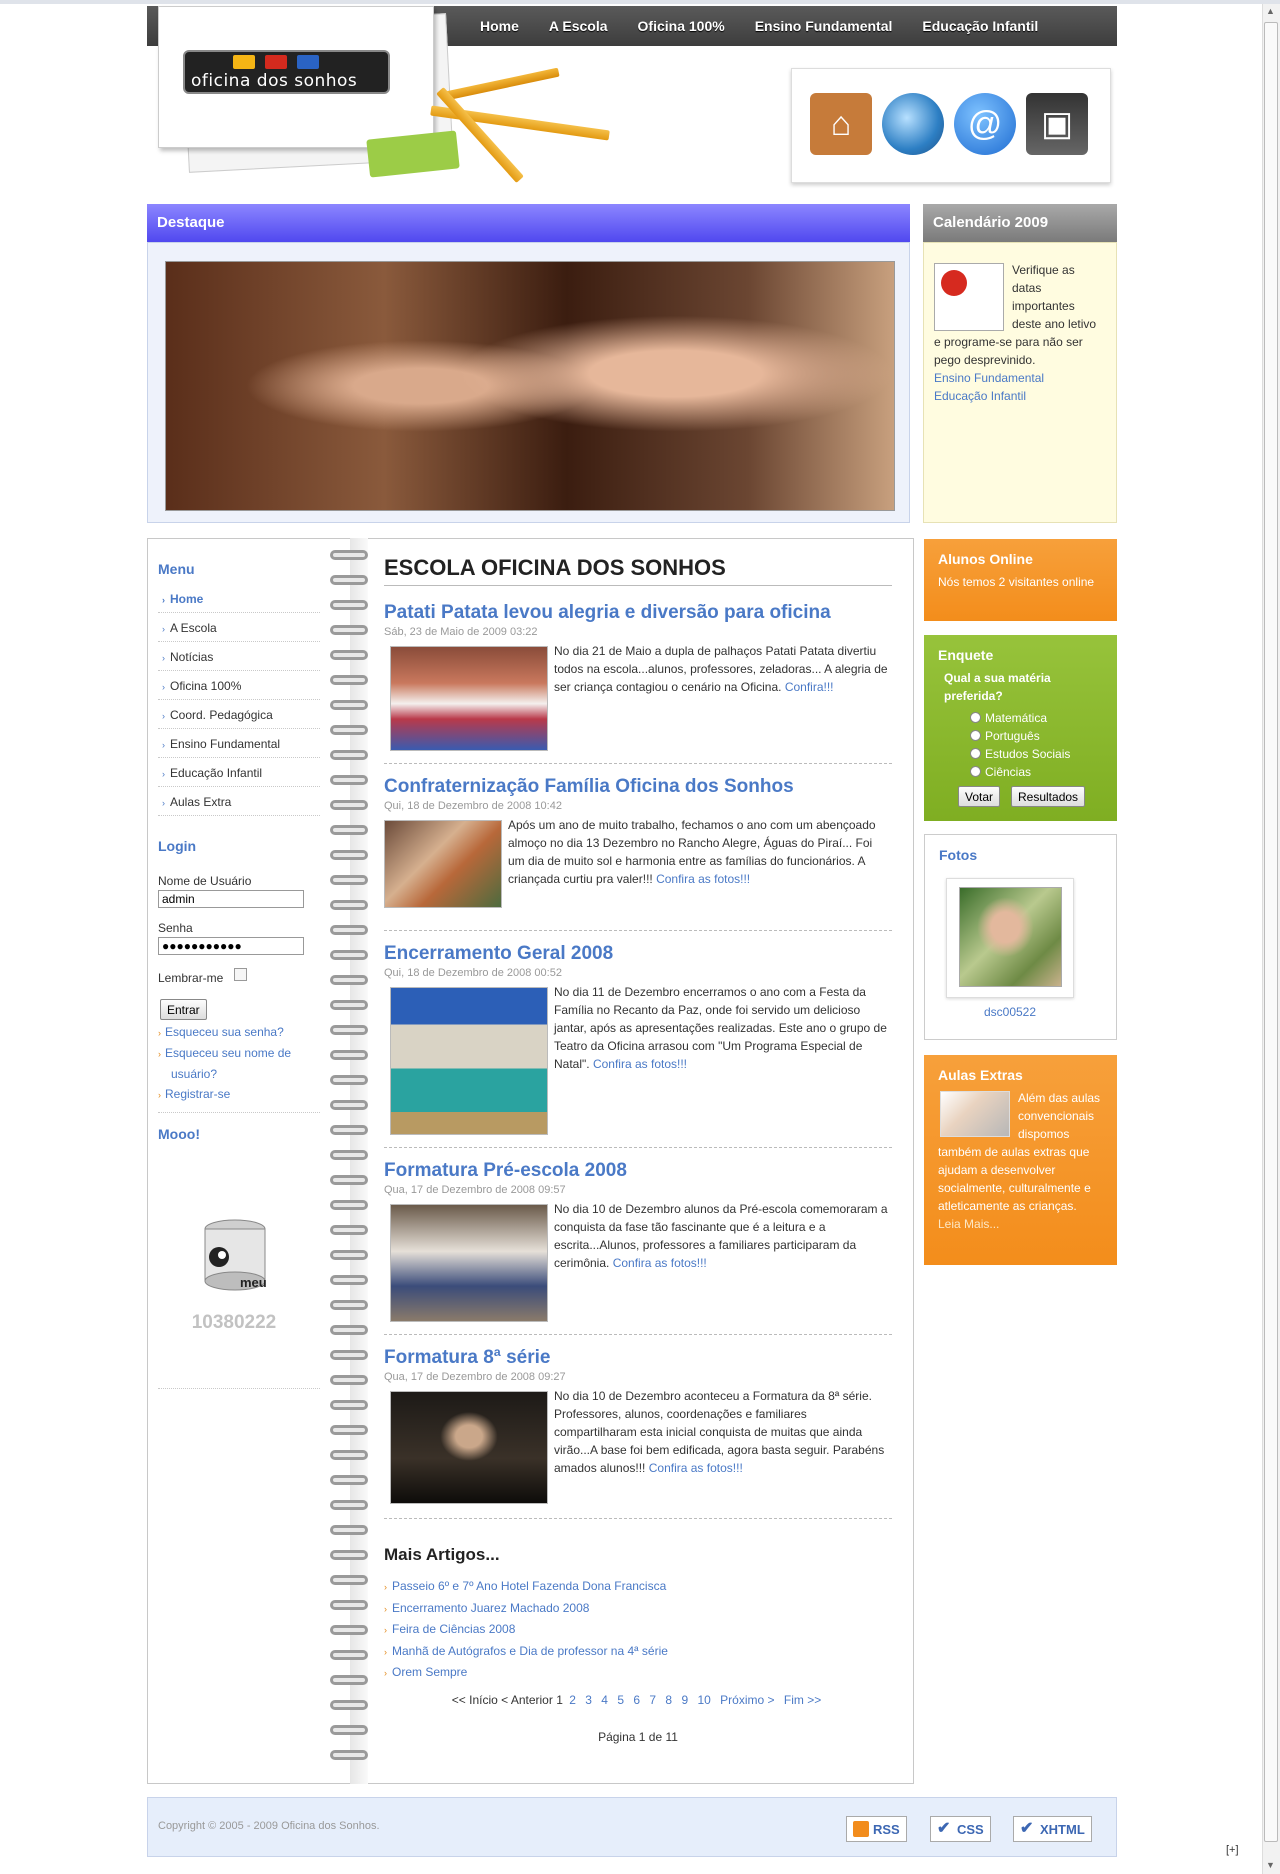 The width and height of the screenshot is (1280, 1874). Describe the element at coordinates (526, 1630) in the screenshot. I see `list-item: › Feira de Ciências 2008` at that location.